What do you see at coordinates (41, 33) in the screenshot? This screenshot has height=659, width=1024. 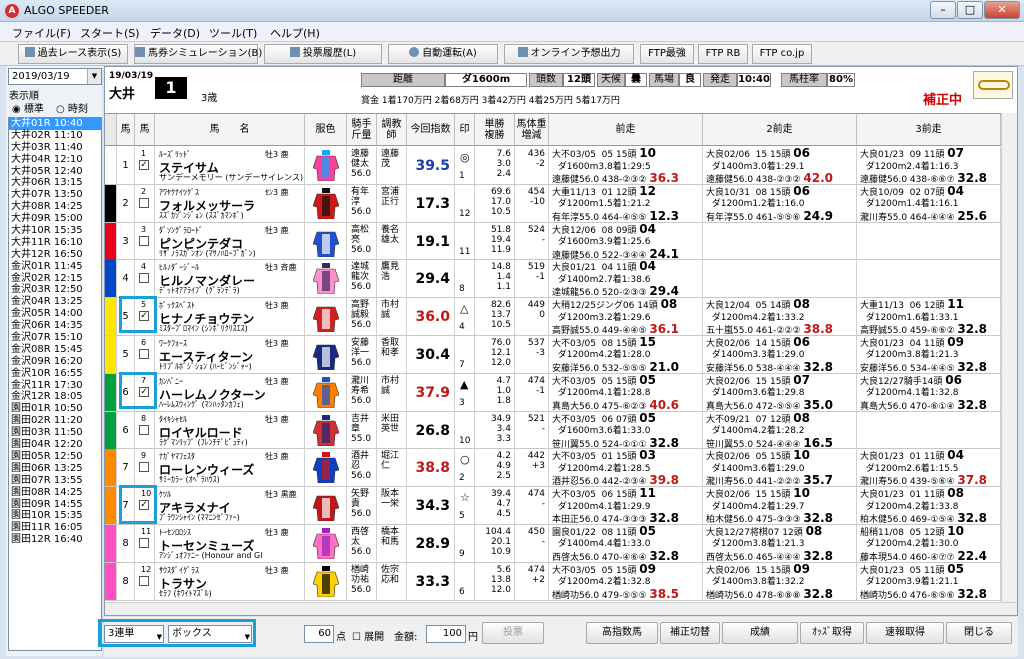 I see `menu-file: ファイル(F)` at bounding box center [41, 33].